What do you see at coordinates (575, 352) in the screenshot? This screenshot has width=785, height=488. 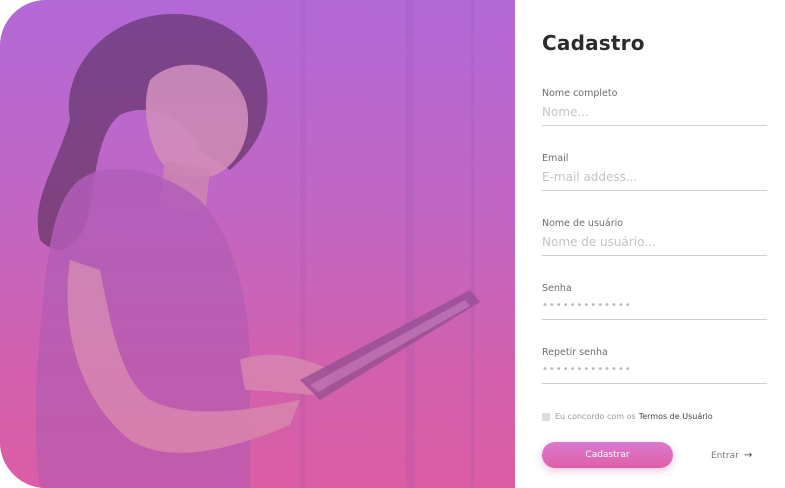 I see `repeat-password-label: Repetir senha` at bounding box center [575, 352].